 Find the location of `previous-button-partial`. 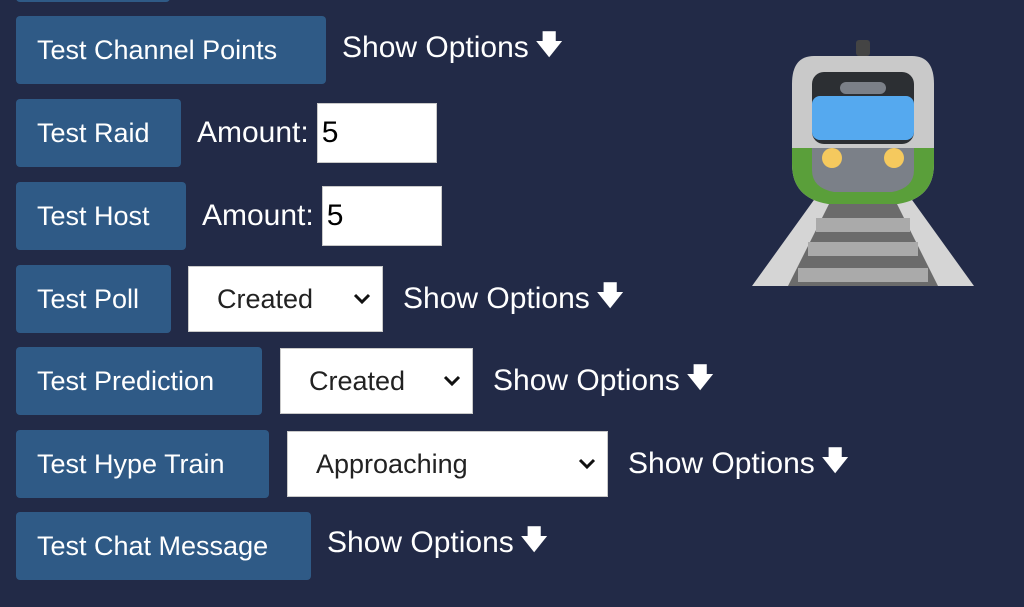

previous-button-partial is located at coordinates (93, 1).